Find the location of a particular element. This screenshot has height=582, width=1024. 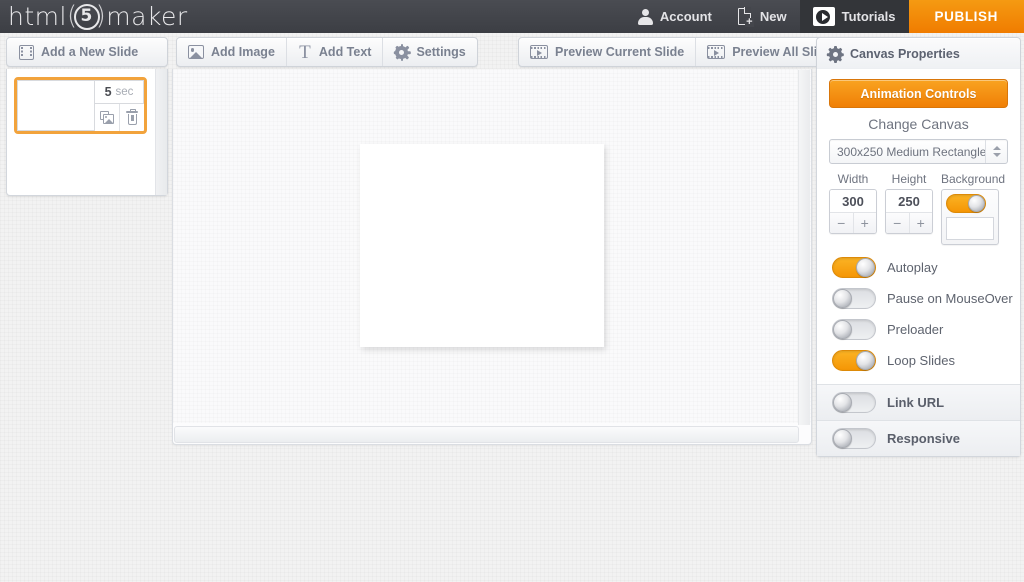

responsive-label: Responsive is located at coordinates (923, 438).